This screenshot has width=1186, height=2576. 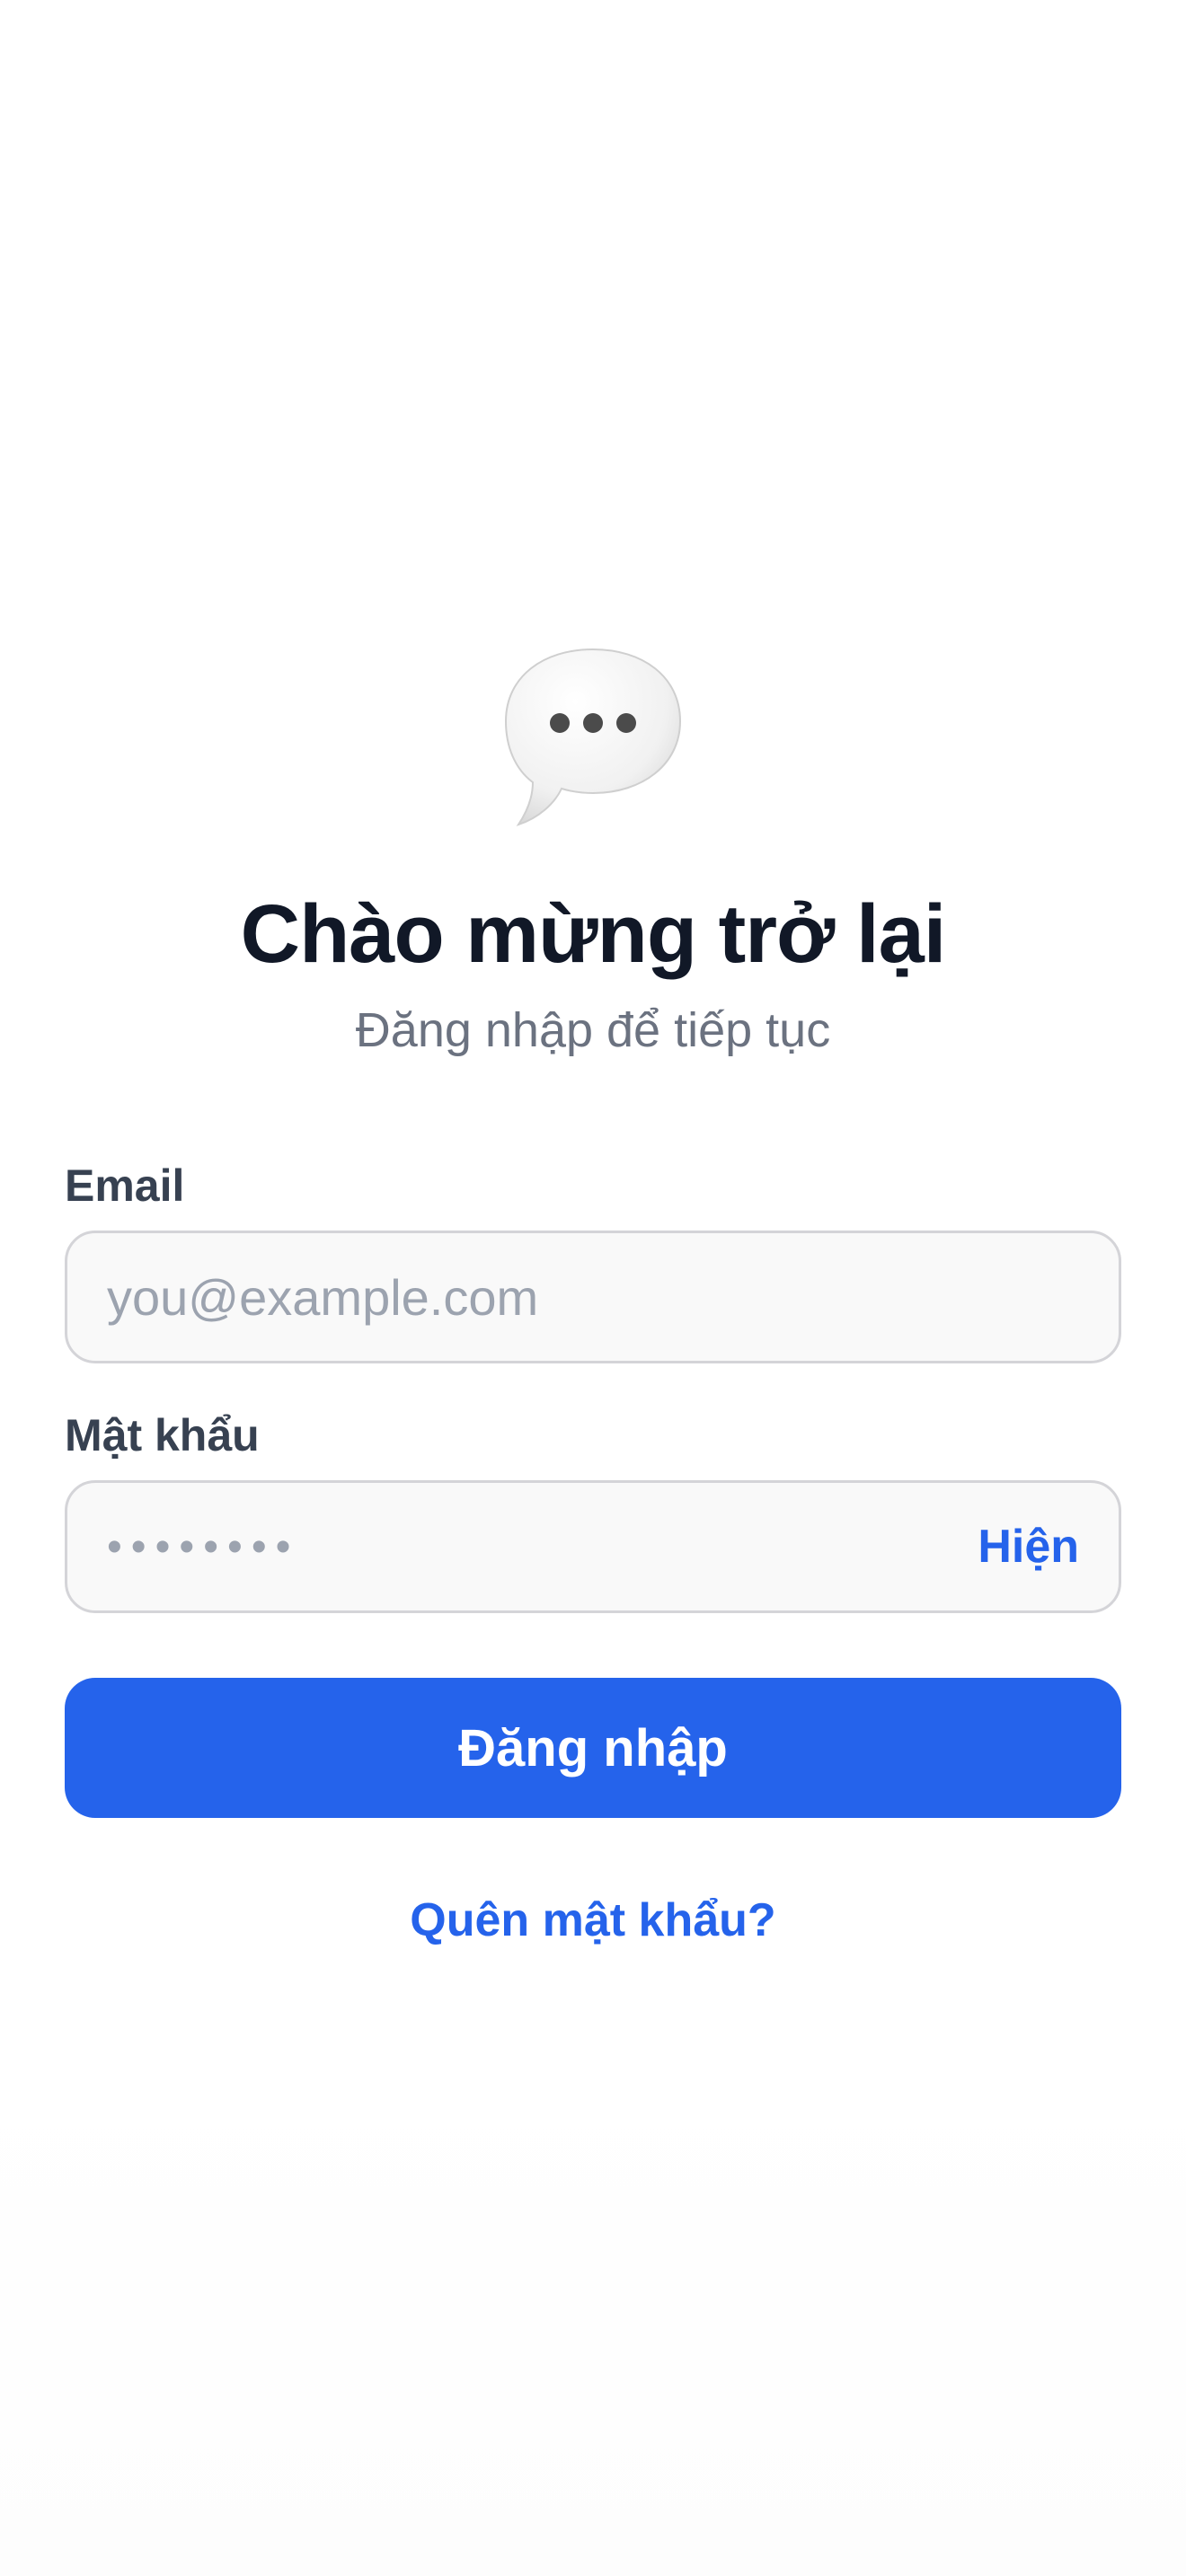 What do you see at coordinates (511, 1546) in the screenshot?
I see `password-input` at bounding box center [511, 1546].